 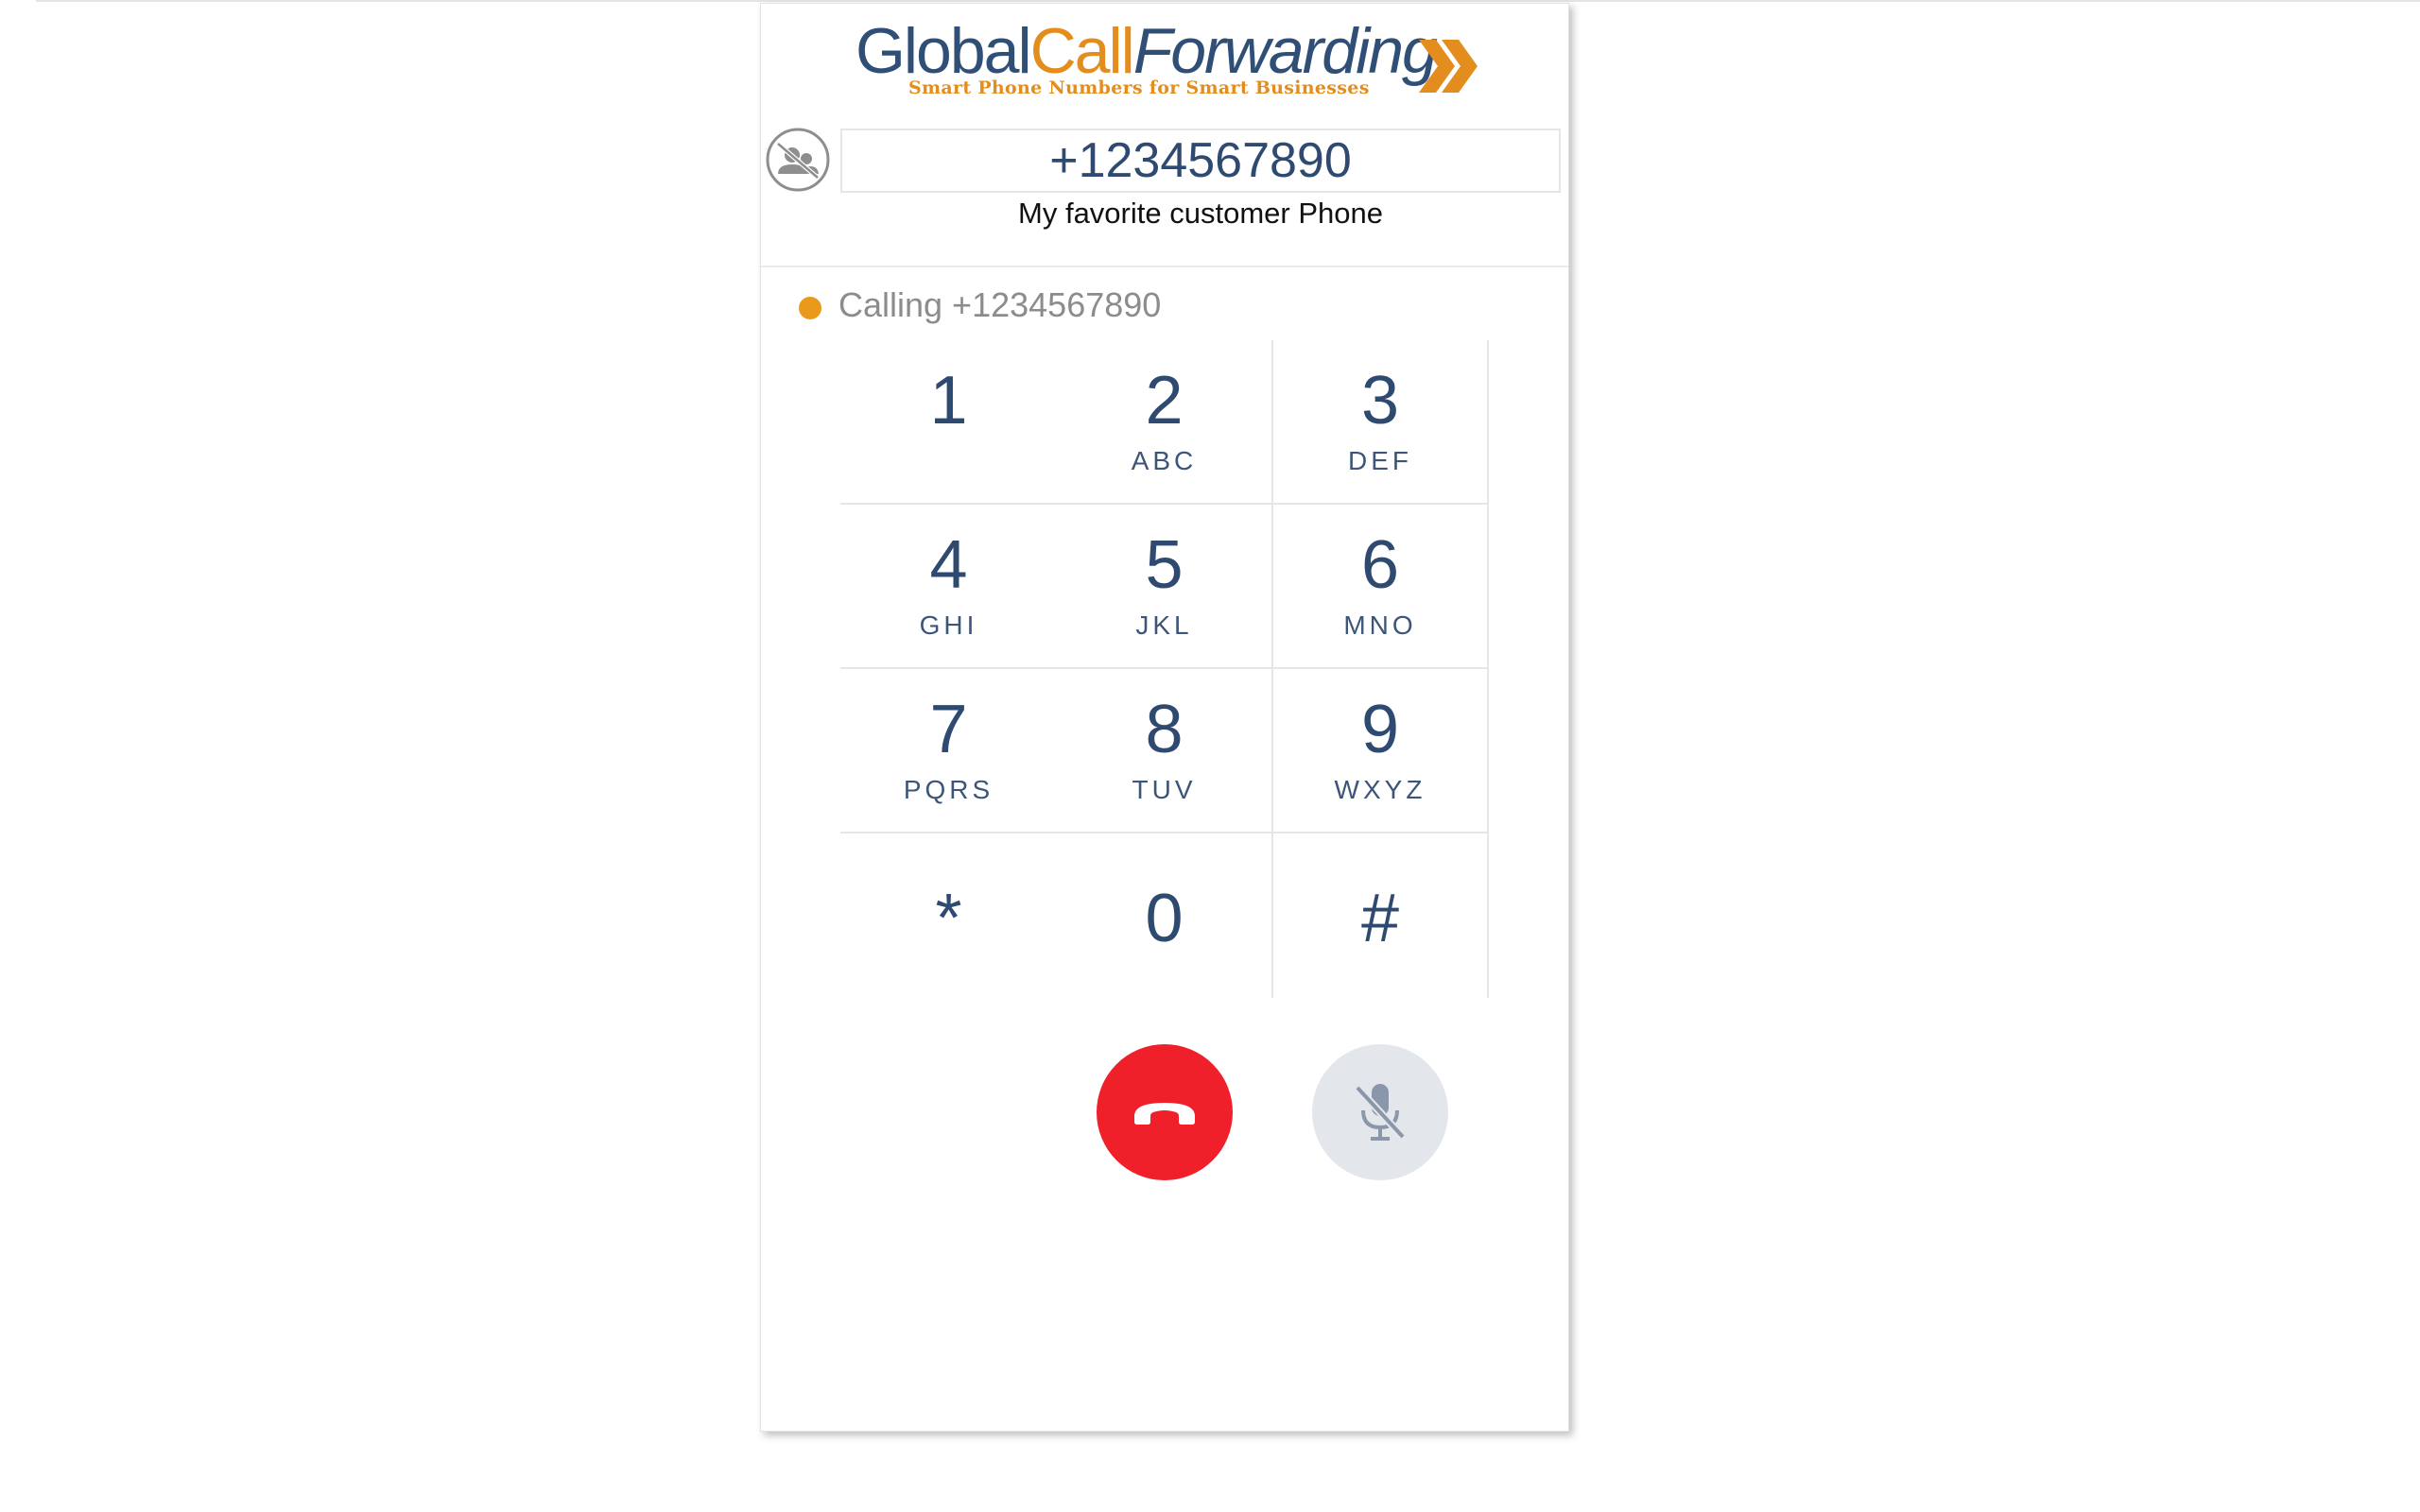 I want to click on key-6: 6 MNO, so click(x=1381, y=587).